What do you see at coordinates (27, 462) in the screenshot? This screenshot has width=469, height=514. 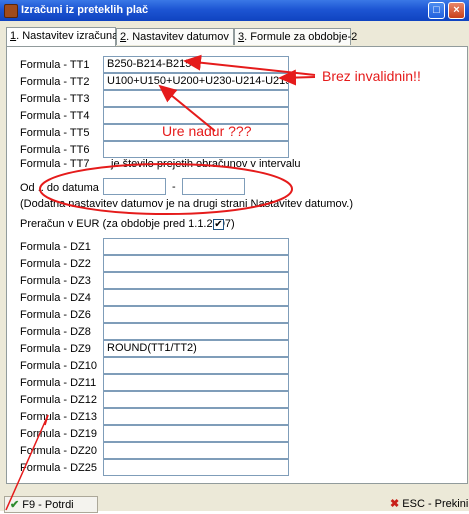 I see `pointer-line-left` at bounding box center [27, 462].